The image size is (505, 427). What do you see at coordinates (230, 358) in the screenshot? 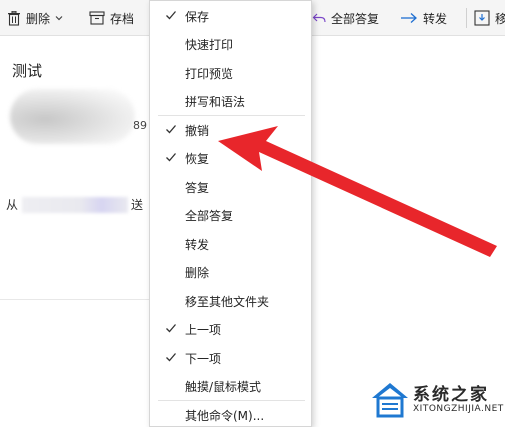
I see `menu-item-next: 下一项` at bounding box center [230, 358].